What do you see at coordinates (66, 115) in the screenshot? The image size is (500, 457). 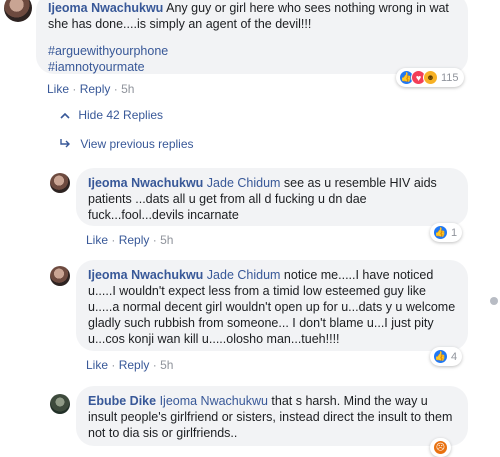 I see `chevron-up-icon` at bounding box center [66, 115].